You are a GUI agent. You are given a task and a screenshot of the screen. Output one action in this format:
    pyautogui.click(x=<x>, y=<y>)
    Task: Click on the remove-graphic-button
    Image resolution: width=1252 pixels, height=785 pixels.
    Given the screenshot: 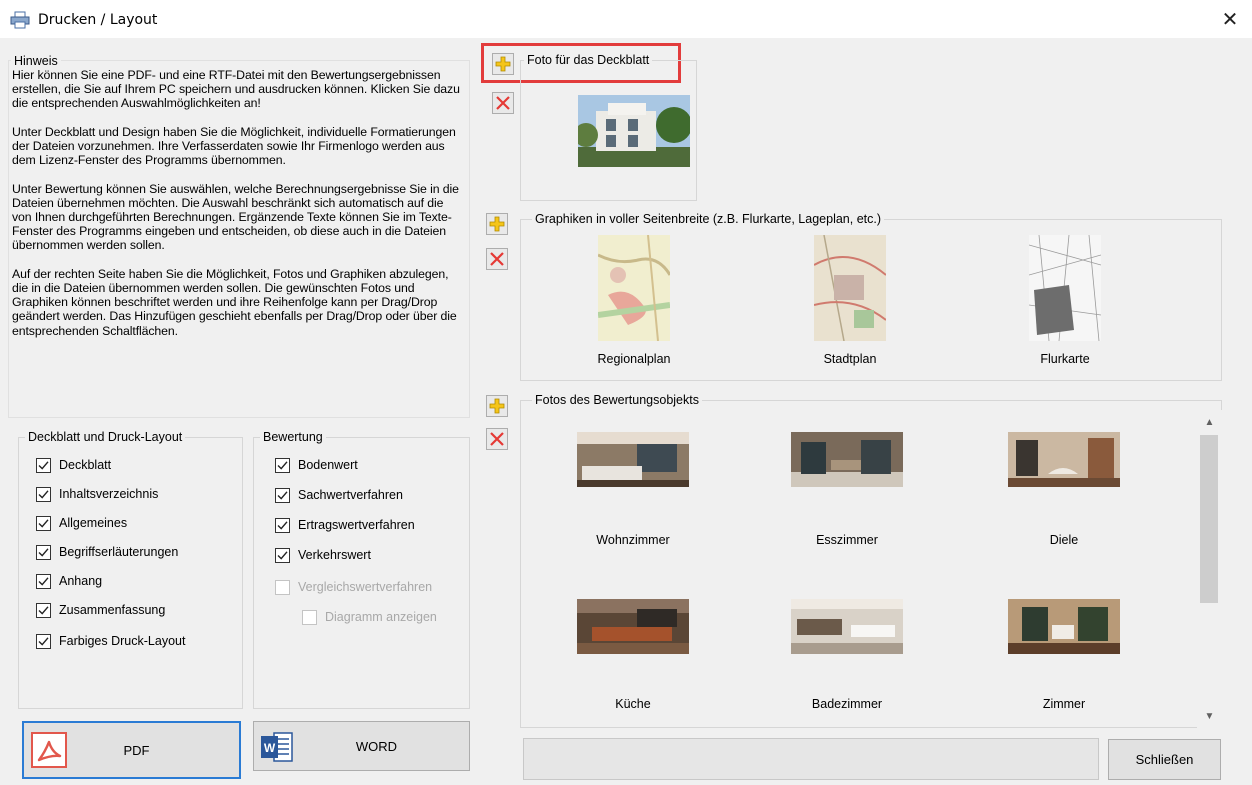 What is the action you would take?
    pyautogui.click(x=497, y=259)
    